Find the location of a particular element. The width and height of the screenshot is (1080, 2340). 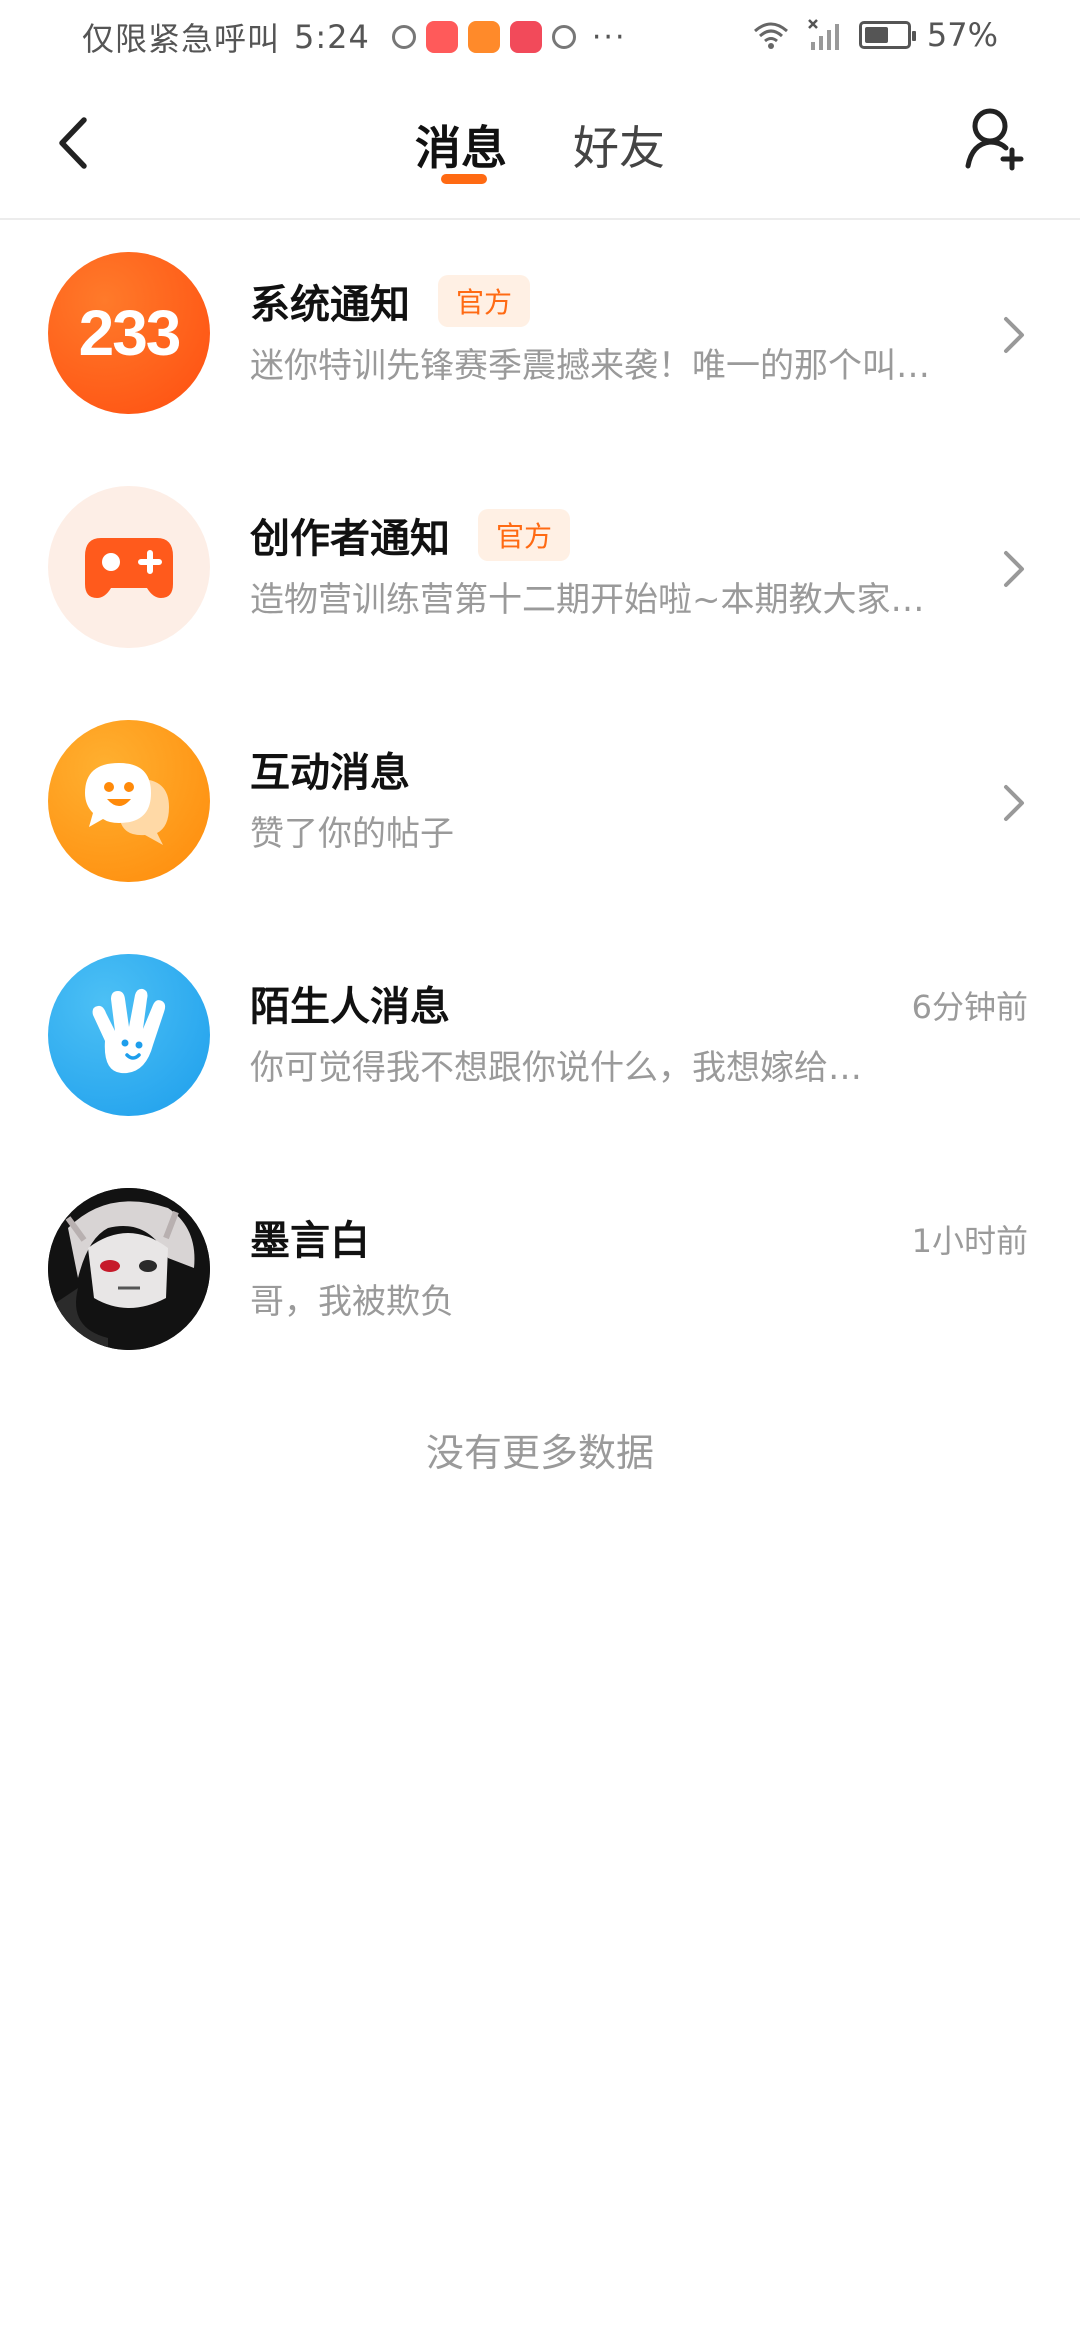

chat-bubble-smile-icon is located at coordinates (129, 801).